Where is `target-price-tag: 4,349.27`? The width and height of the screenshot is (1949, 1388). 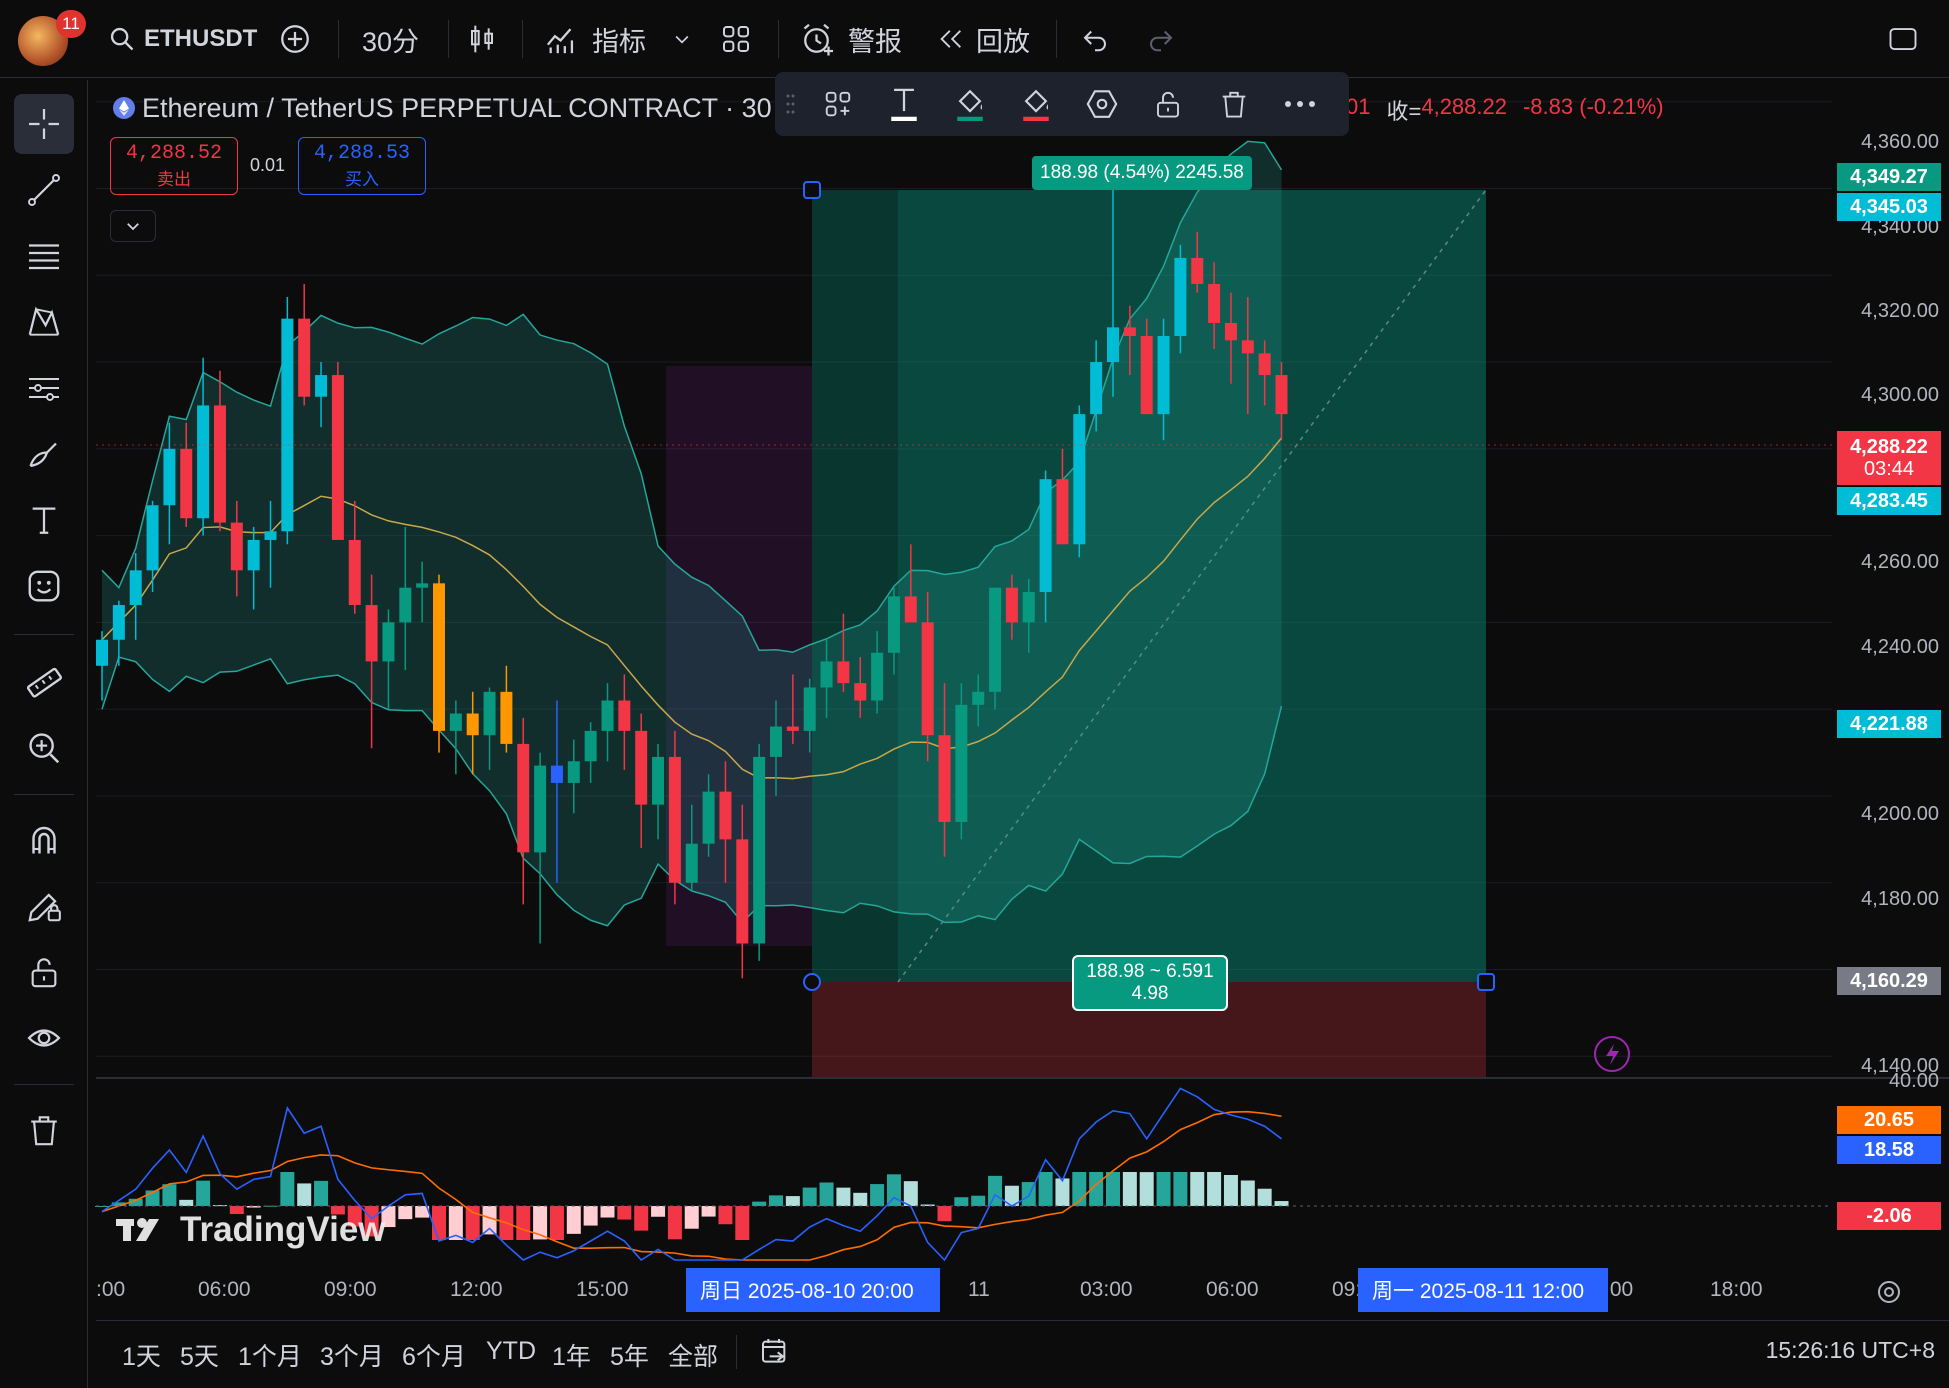 target-price-tag: 4,349.27 is located at coordinates (1889, 177).